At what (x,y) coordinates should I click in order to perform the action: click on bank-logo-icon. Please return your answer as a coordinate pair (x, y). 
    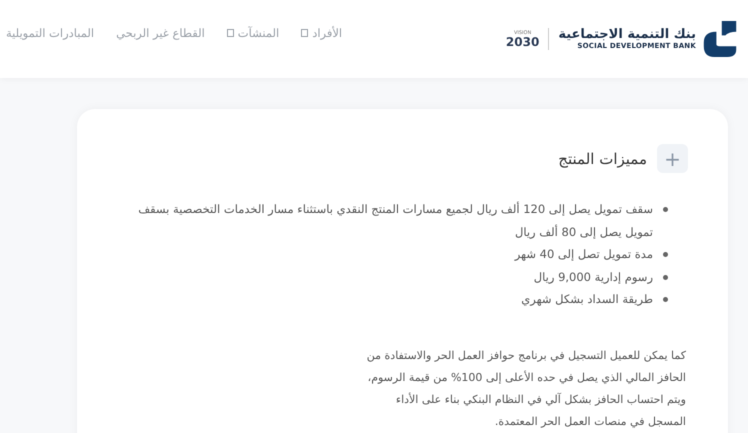
    Looking at the image, I should click on (720, 39).